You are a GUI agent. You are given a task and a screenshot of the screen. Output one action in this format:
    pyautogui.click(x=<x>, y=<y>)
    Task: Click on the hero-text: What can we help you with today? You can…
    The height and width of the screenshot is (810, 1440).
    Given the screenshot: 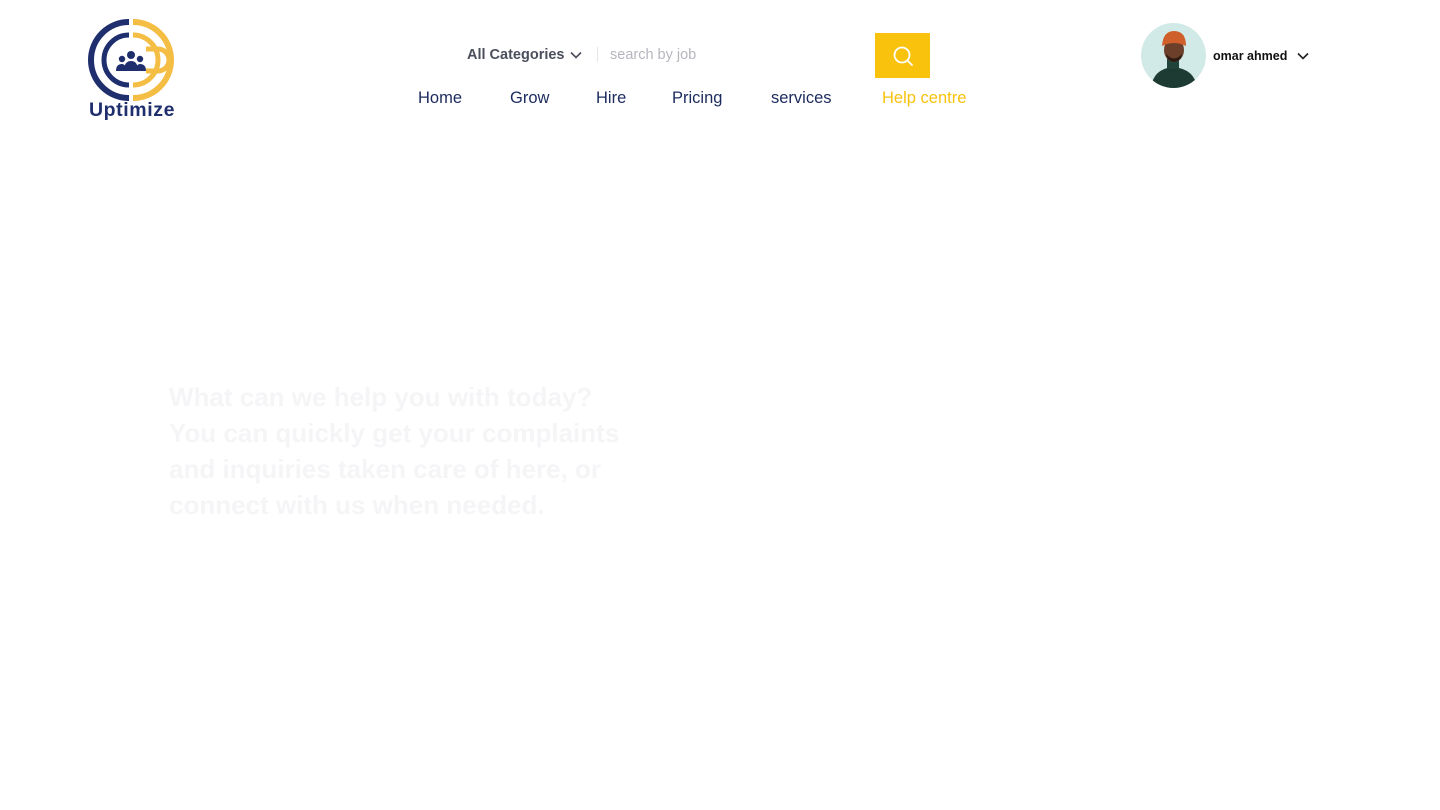 What is the action you would take?
    pyautogui.click(x=394, y=451)
    